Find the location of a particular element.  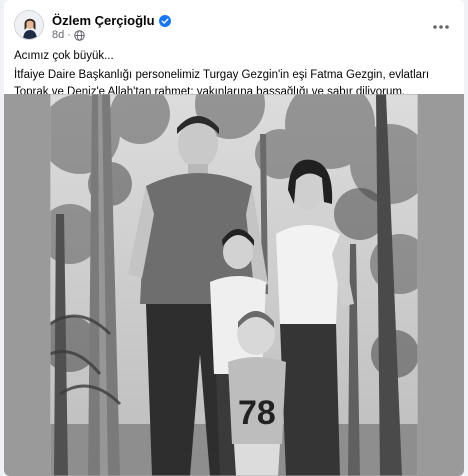

svg-text: 78 is located at coordinates (257, 413).